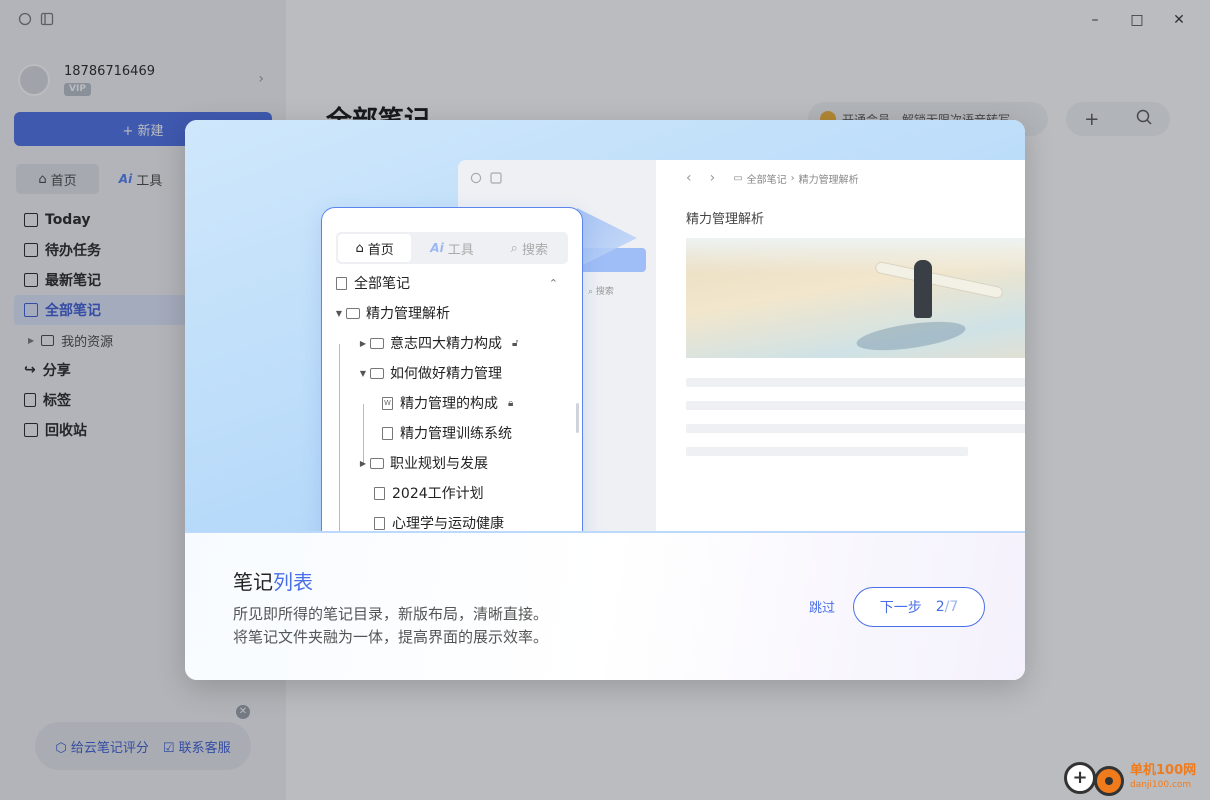 This screenshot has height=800, width=1210. What do you see at coordinates (1128, 778) in the screenshot?
I see `site-watermark: + 单机100网 danji100.com` at bounding box center [1128, 778].